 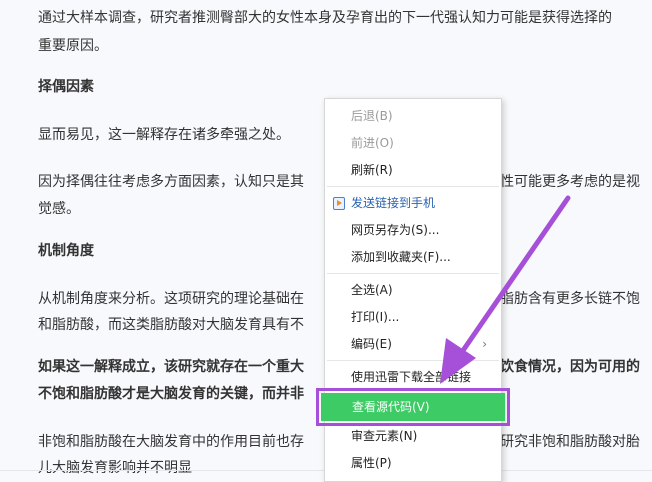 I want to click on arrow-annotation, so click(x=505, y=289).